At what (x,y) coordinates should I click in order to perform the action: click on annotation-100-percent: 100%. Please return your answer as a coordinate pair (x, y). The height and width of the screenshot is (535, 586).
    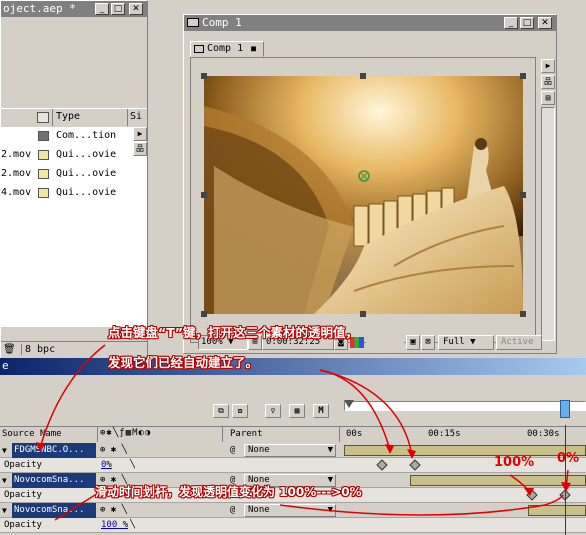
    Looking at the image, I should click on (514, 462).